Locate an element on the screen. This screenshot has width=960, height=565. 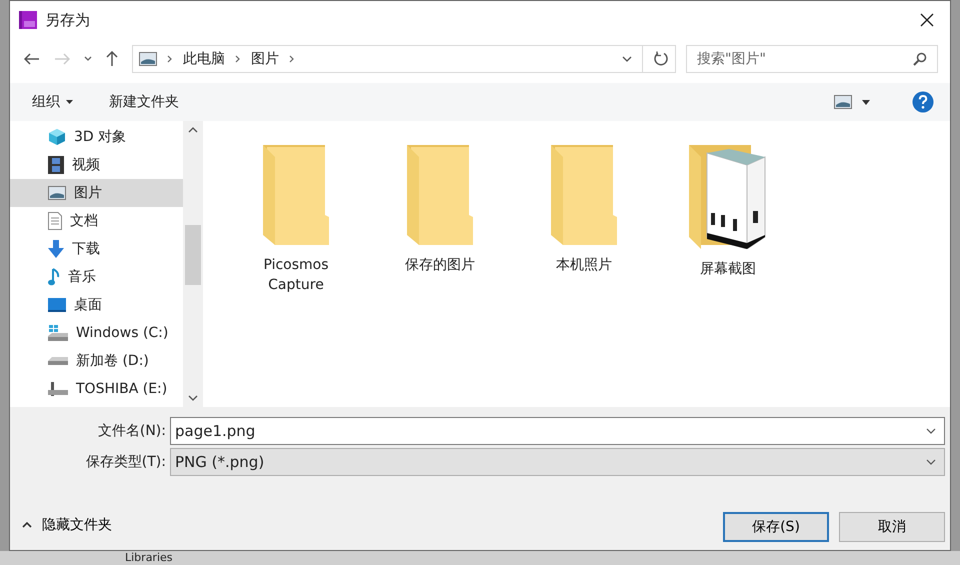
field-label: 文件名(N): is located at coordinates (131, 431).